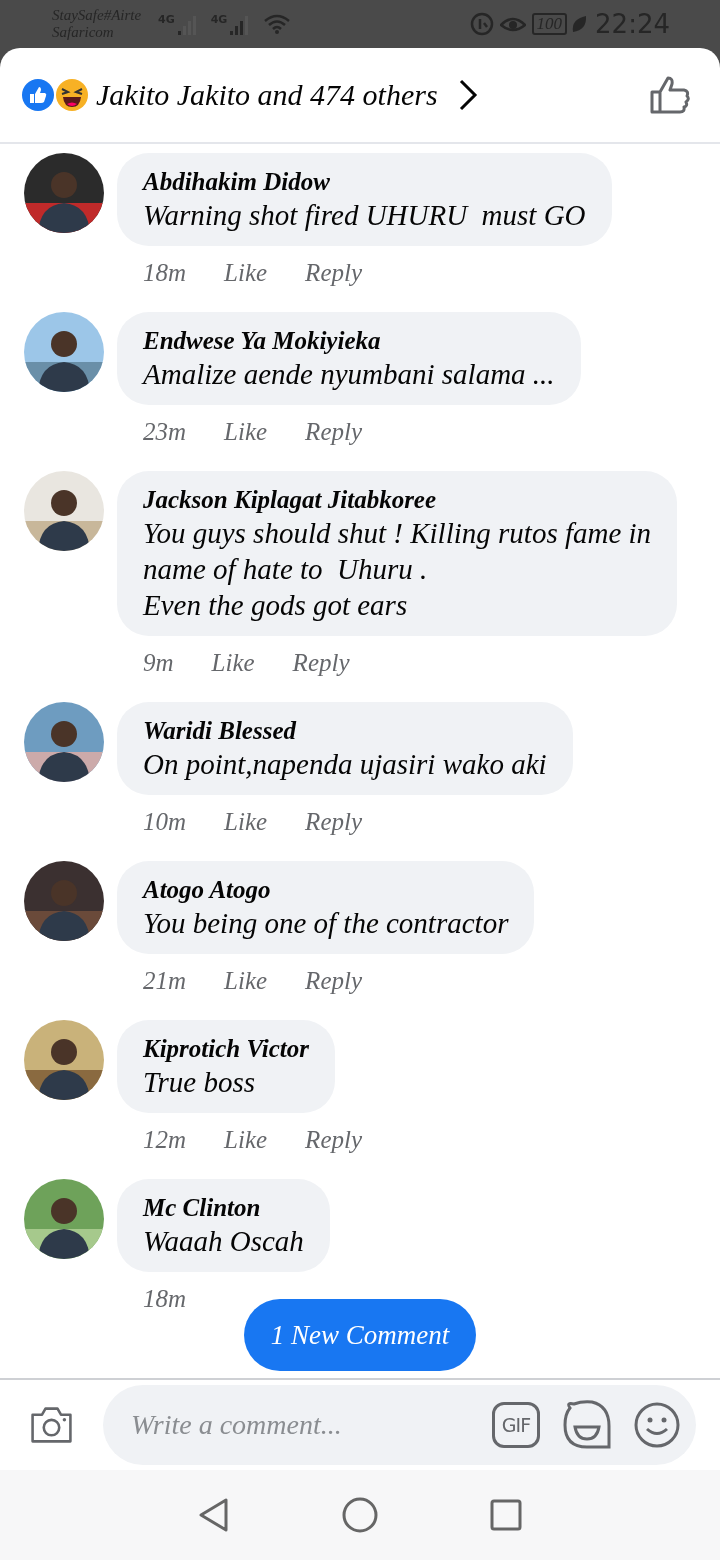 This screenshot has width=720, height=1560. Describe the element at coordinates (223, 1208) in the screenshot. I see `comment-author: Mc Clinton` at that location.